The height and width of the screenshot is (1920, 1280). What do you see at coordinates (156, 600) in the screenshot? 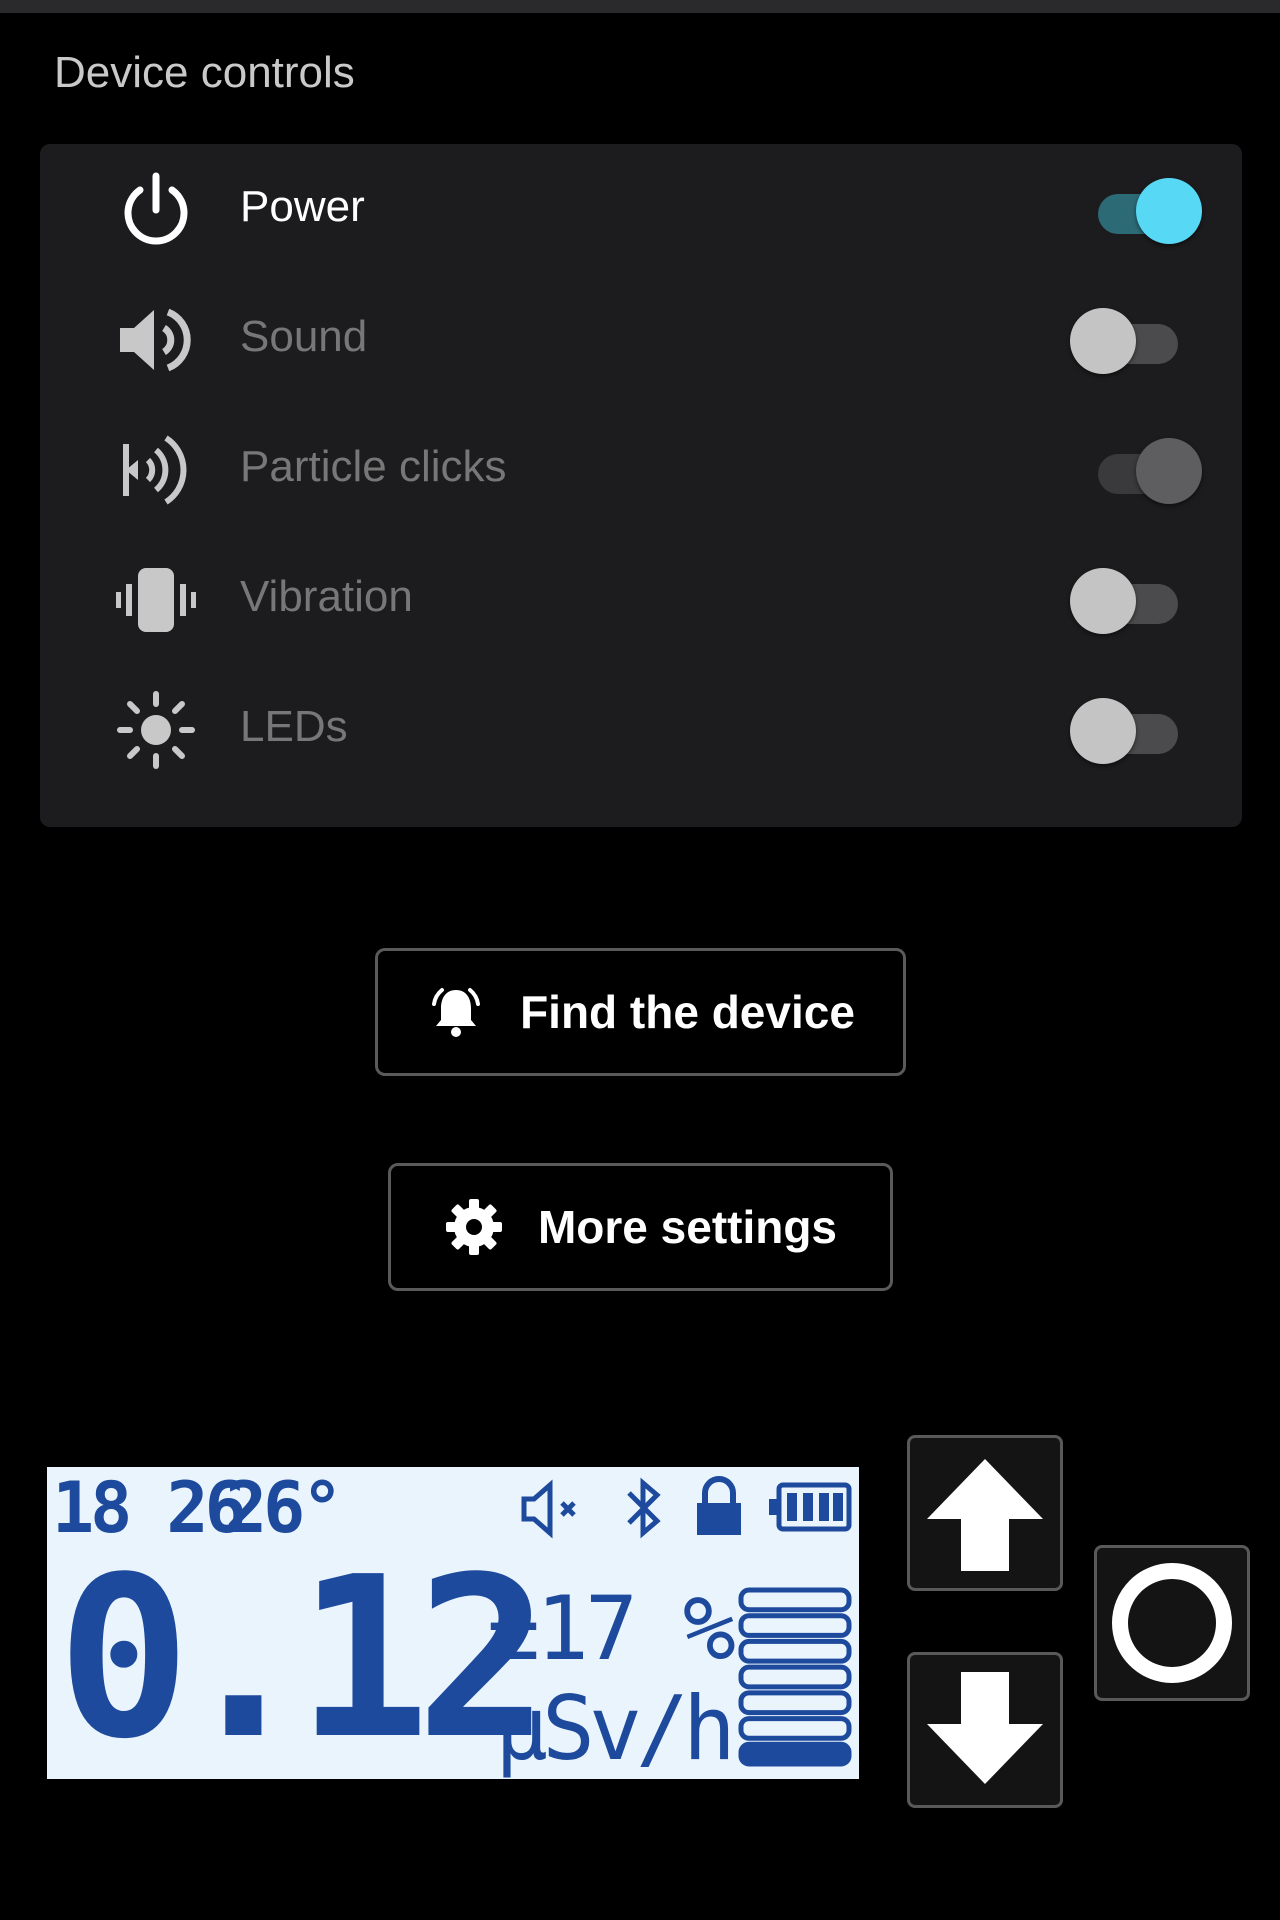
I see `vibration-icon` at bounding box center [156, 600].